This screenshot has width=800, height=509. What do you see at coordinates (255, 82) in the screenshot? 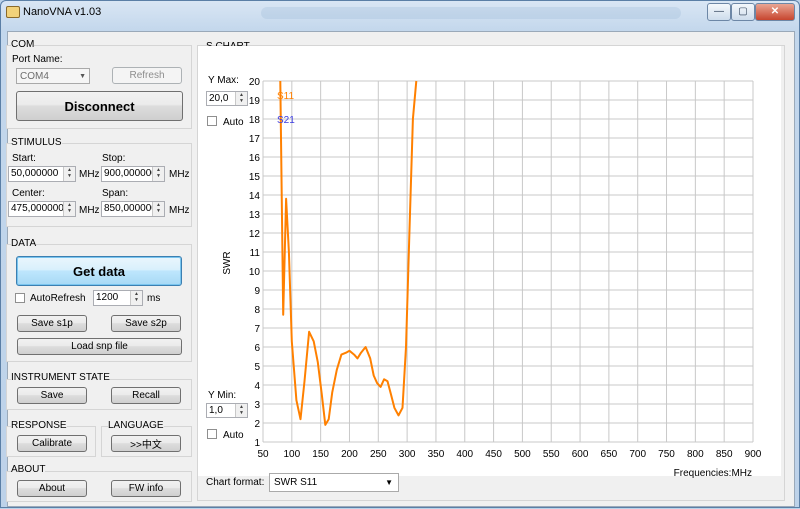
I see `y-tick-label: 20` at bounding box center [255, 82].